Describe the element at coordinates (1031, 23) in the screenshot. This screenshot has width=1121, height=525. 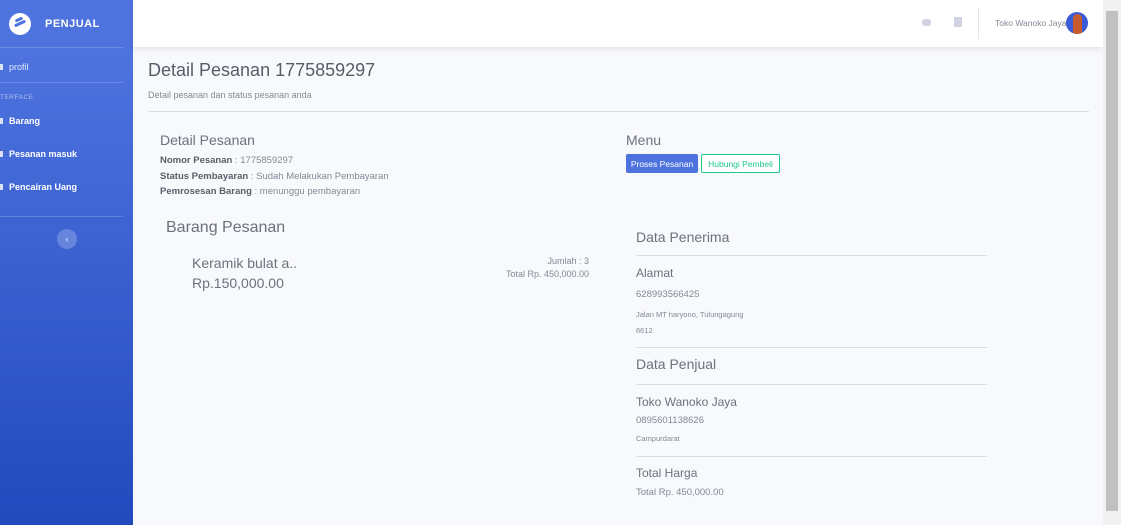
I see `user-name: Toko Wanoko Jaya` at that location.